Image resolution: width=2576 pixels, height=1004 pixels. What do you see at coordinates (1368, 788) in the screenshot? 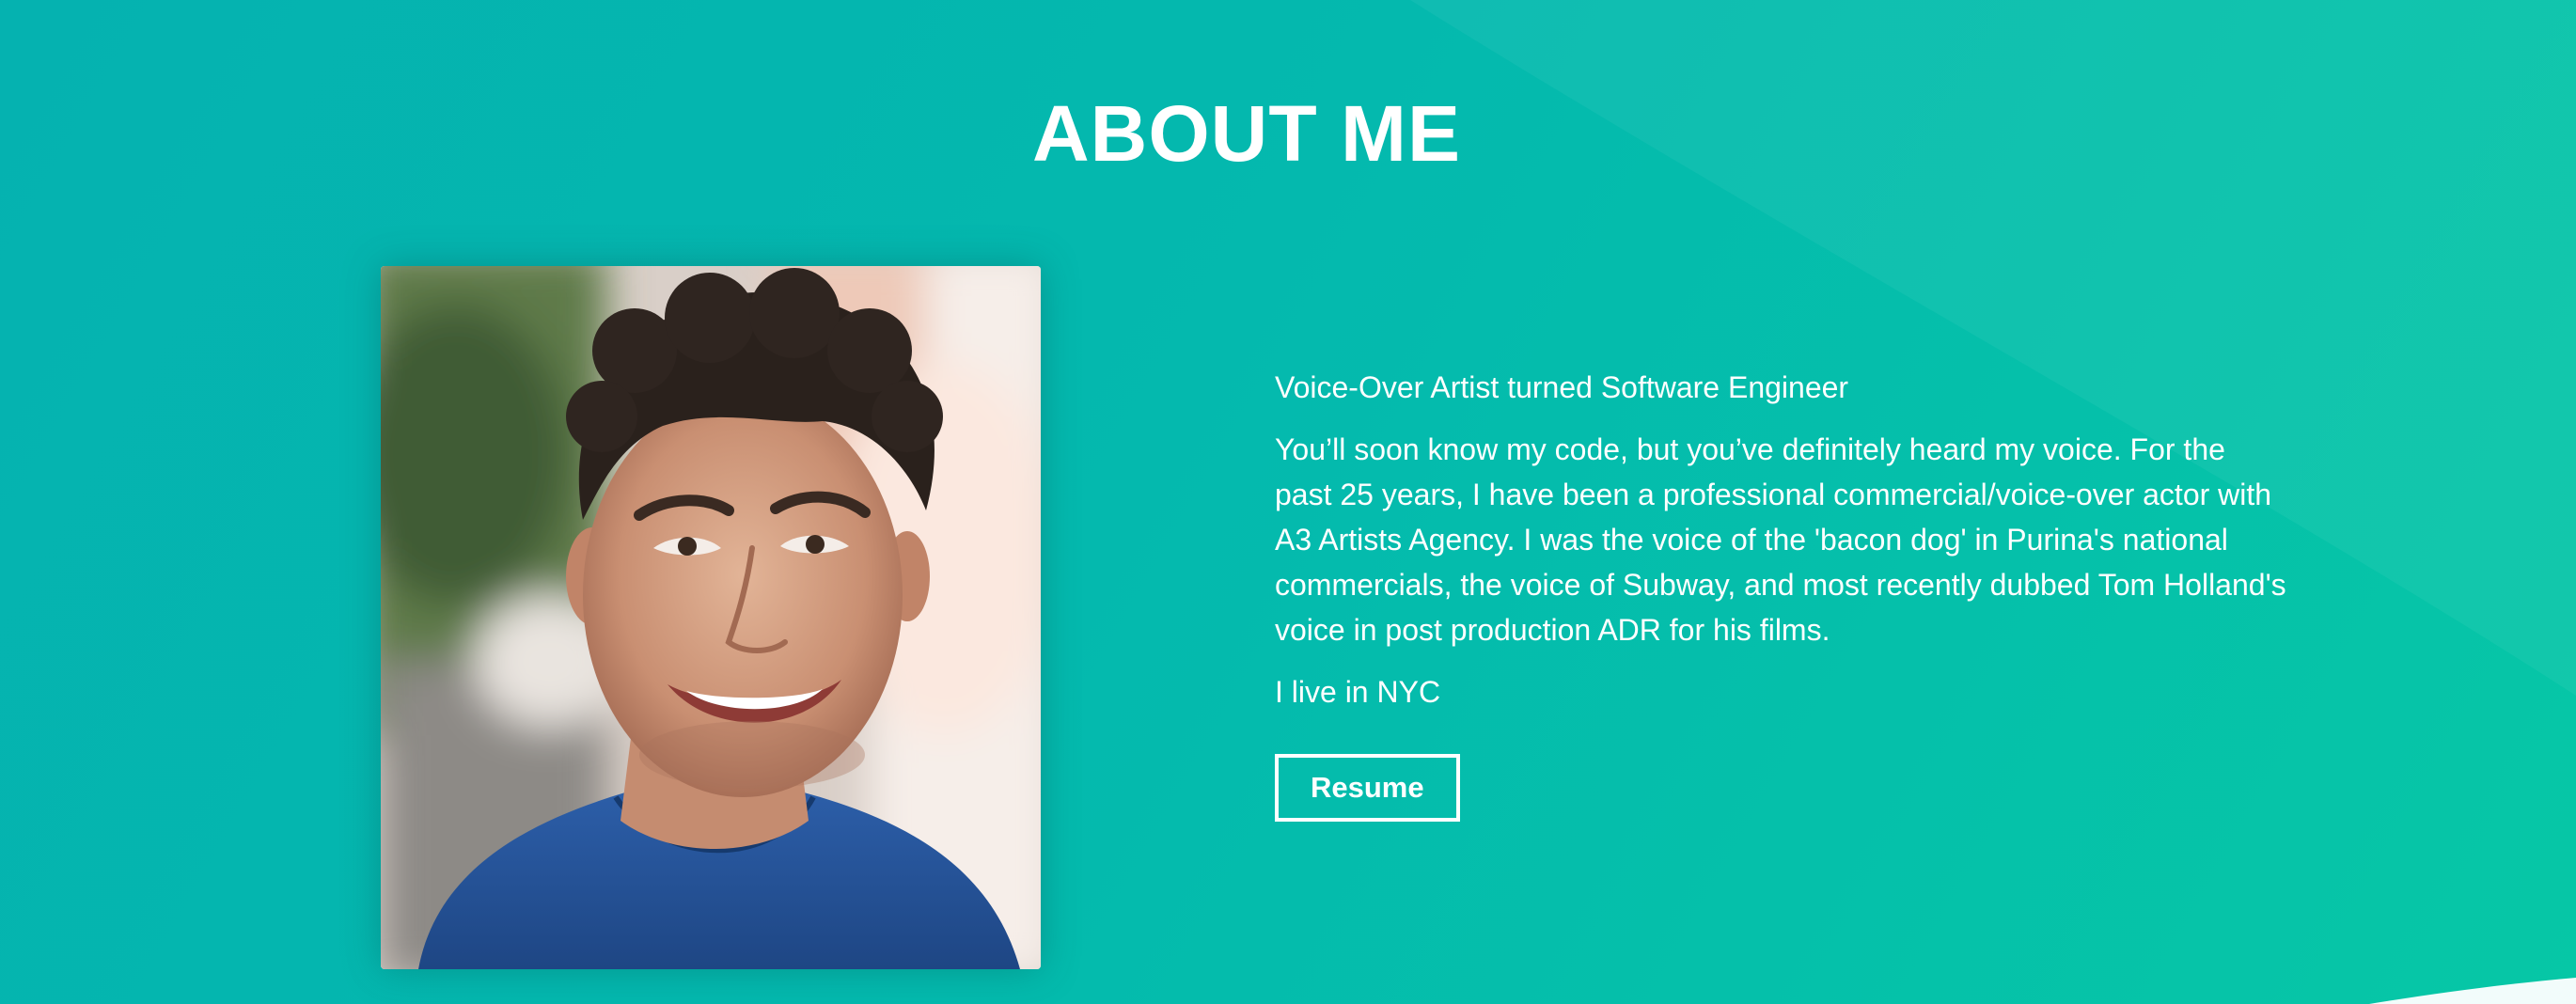
I see `resume-button: Resume` at bounding box center [1368, 788].